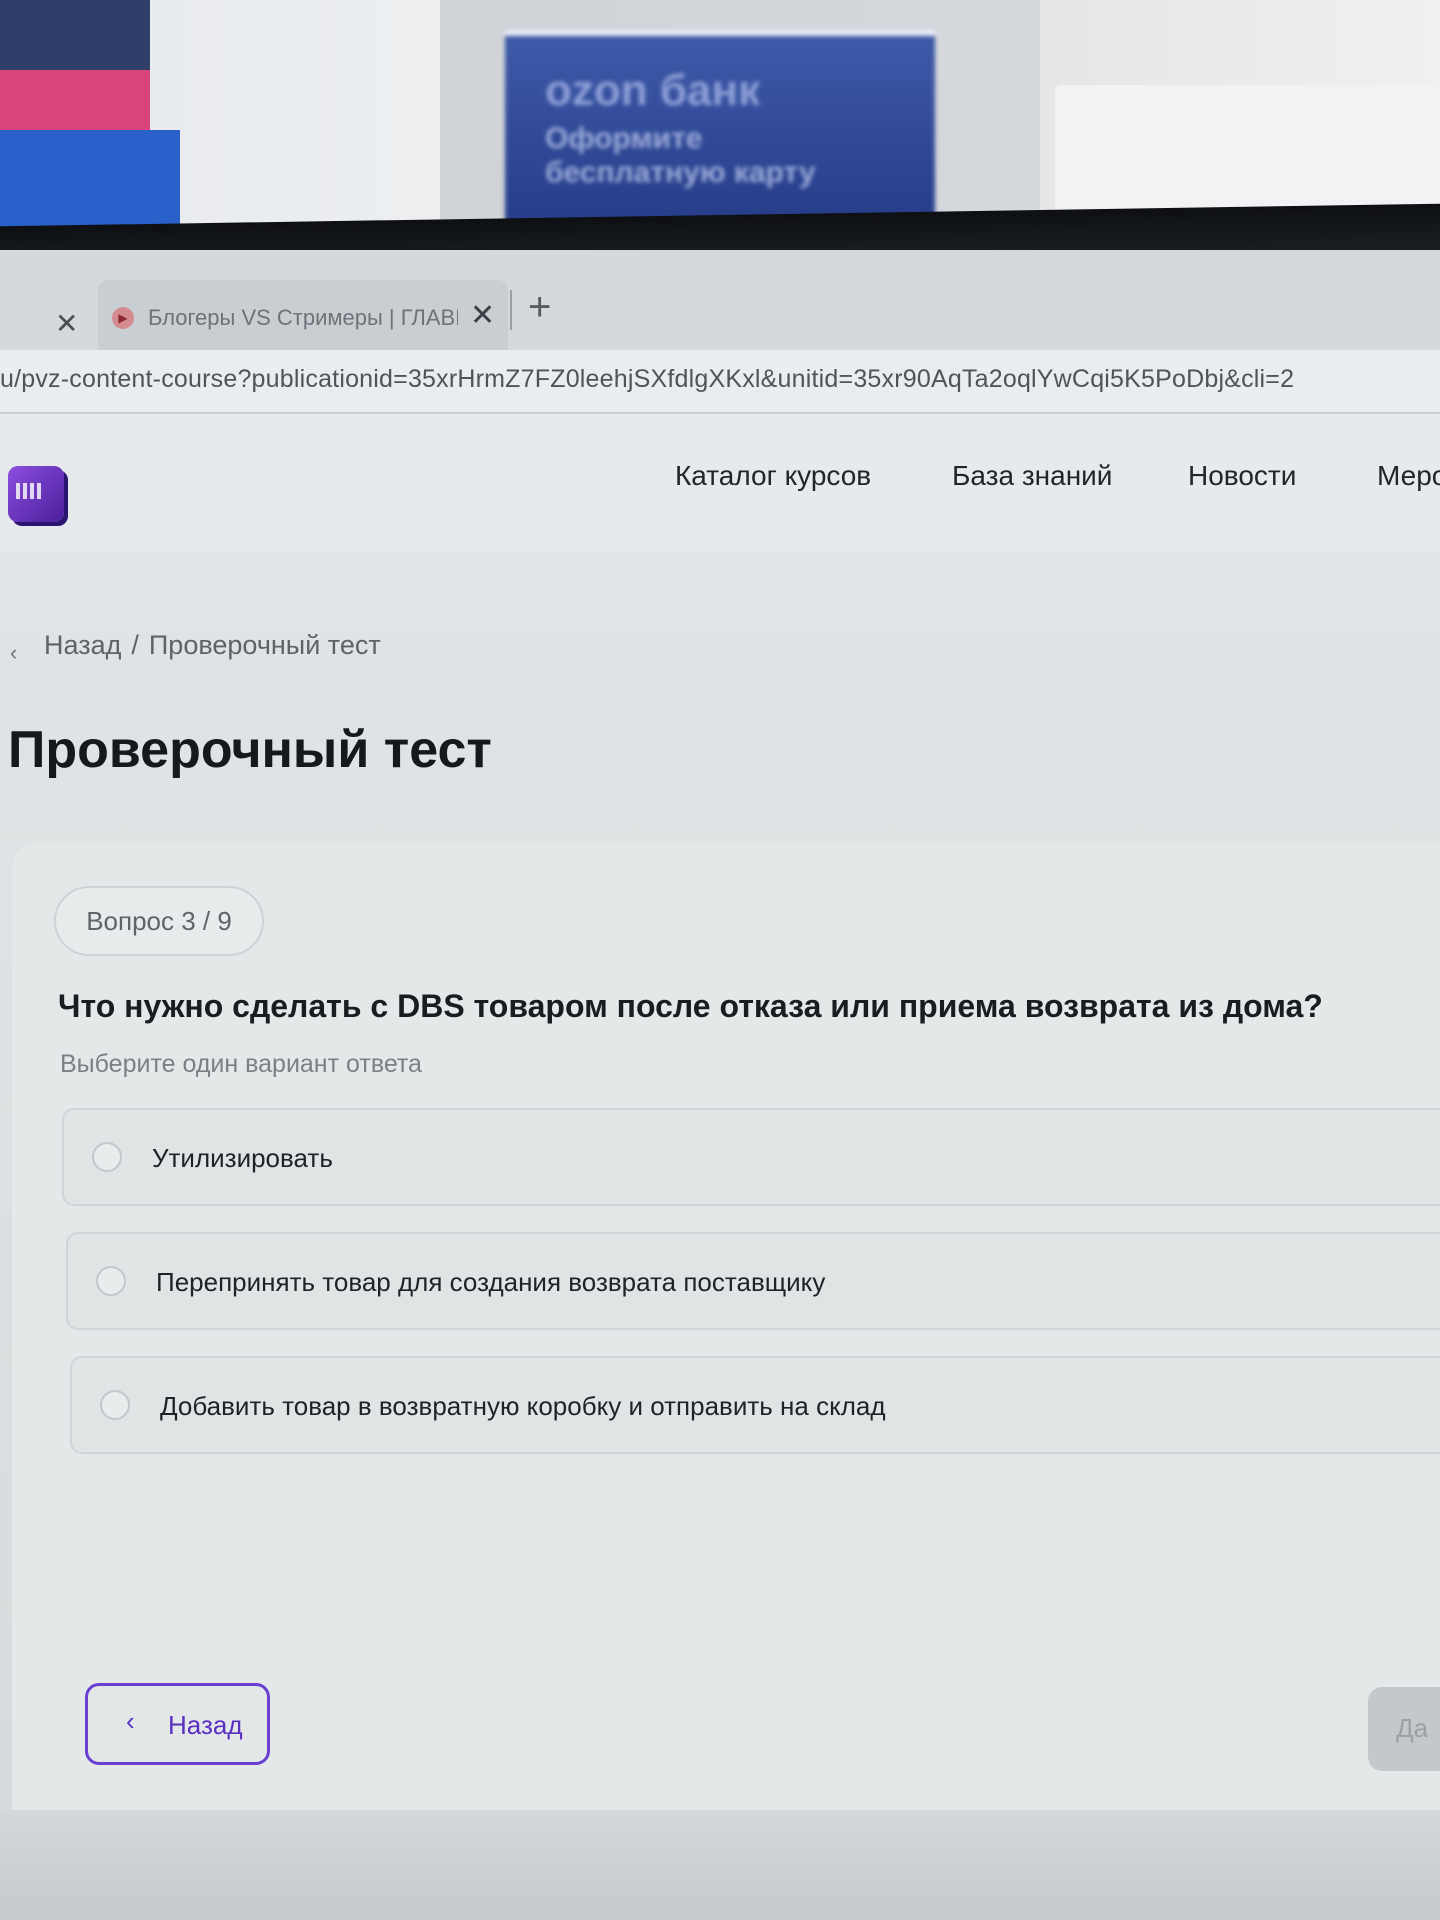 This screenshot has width=1440, height=1920. Describe the element at coordinates (303, 317) in the screenshot. I see `tab-title: Блогеры VS Стримеры | ГЛАВНЫ` at that location.